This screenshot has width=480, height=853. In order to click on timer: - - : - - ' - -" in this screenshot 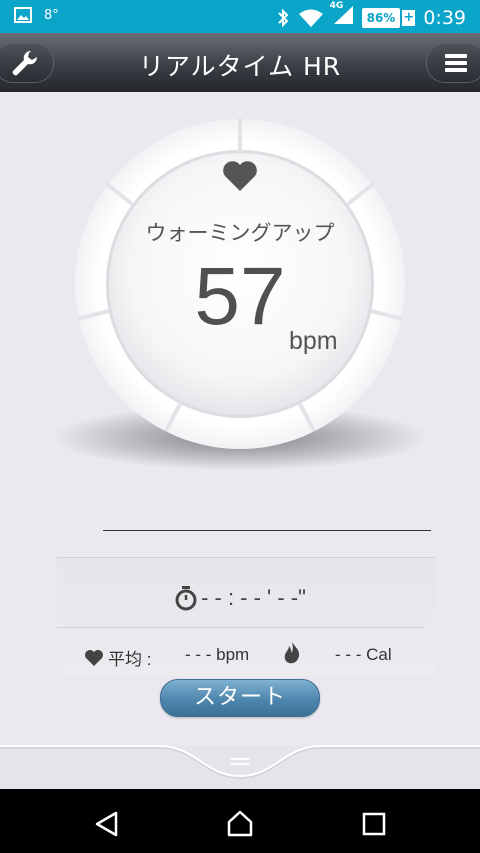, I will do `click(240, 598)`.